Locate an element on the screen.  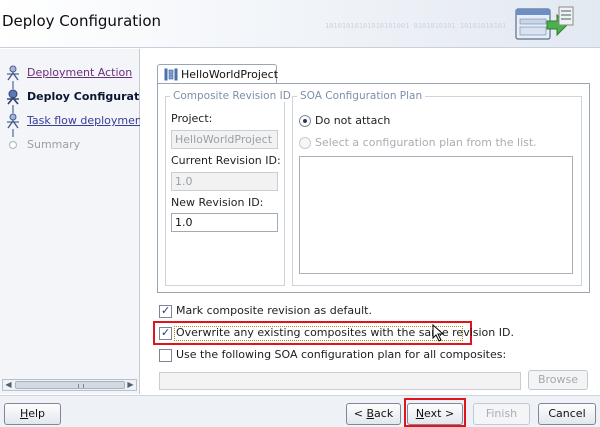
button-text: ack is located at coordinates (384, 413).